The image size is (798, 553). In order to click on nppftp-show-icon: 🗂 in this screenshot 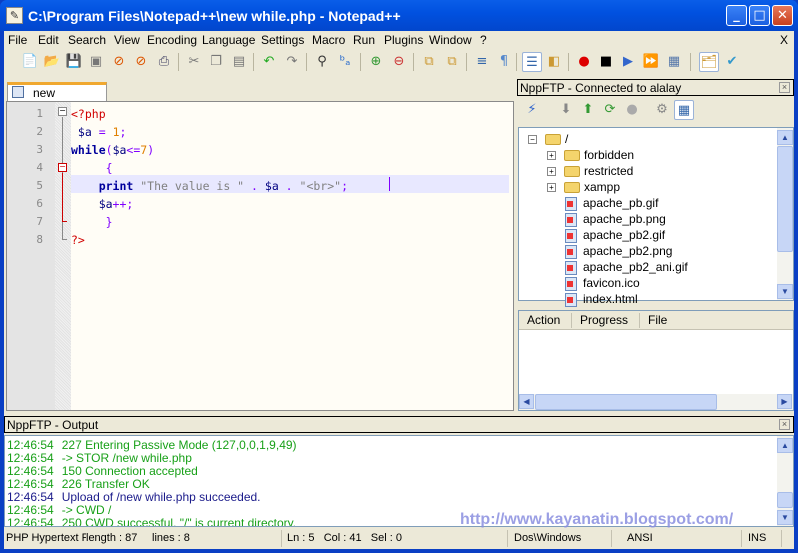, I will do `click(709, 62)`.